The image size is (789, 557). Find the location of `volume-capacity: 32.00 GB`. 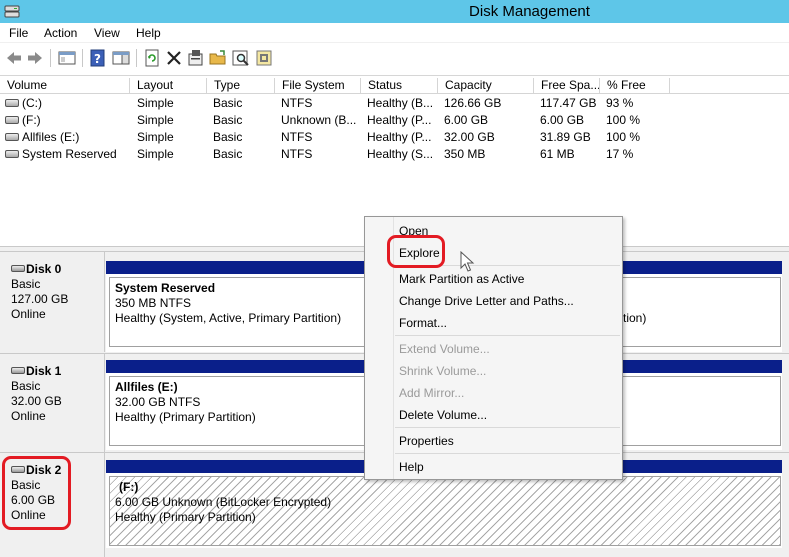

volume-capacity: 32.00 GB is located at coordinates (469, 137).